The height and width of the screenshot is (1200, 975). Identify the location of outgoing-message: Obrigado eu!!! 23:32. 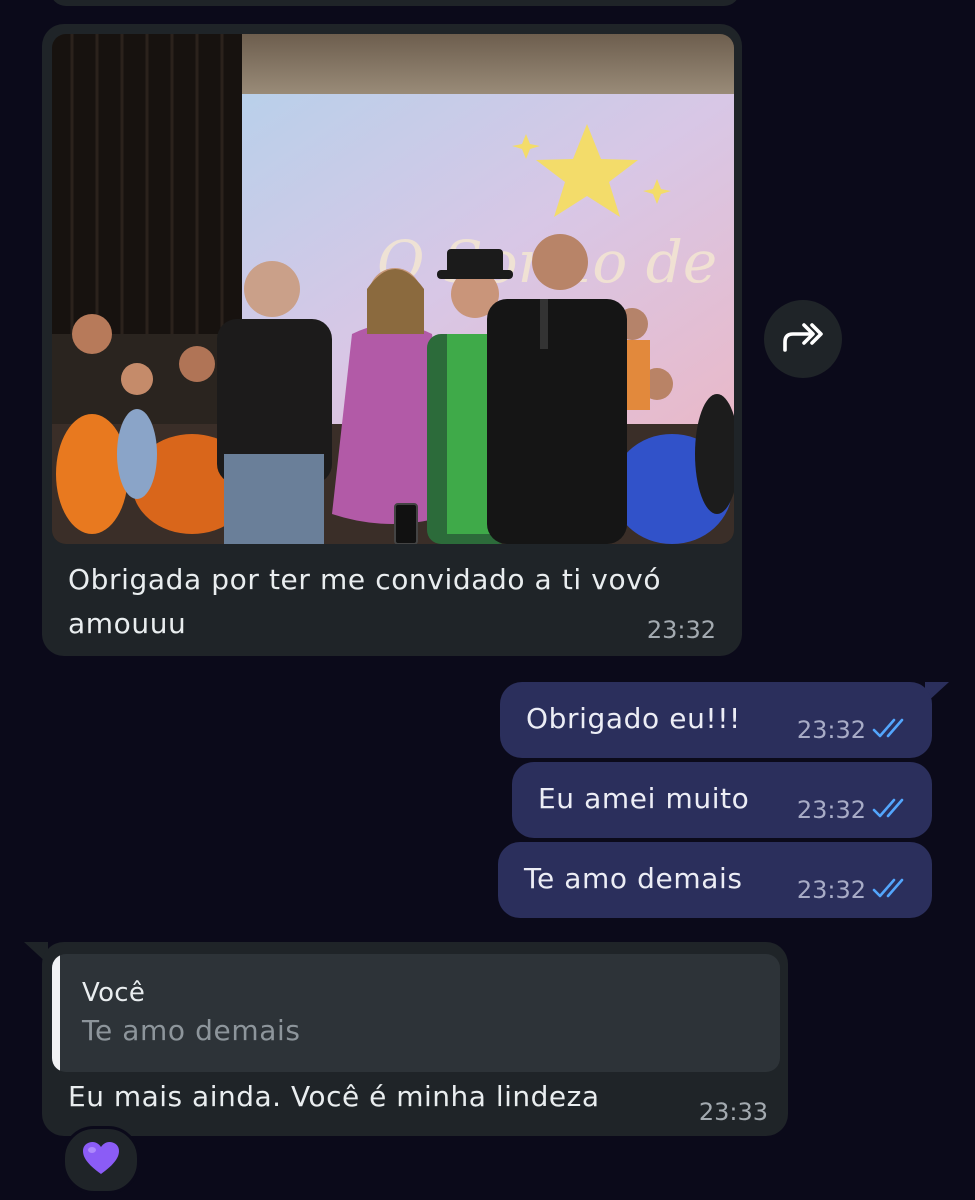
(716, 720).